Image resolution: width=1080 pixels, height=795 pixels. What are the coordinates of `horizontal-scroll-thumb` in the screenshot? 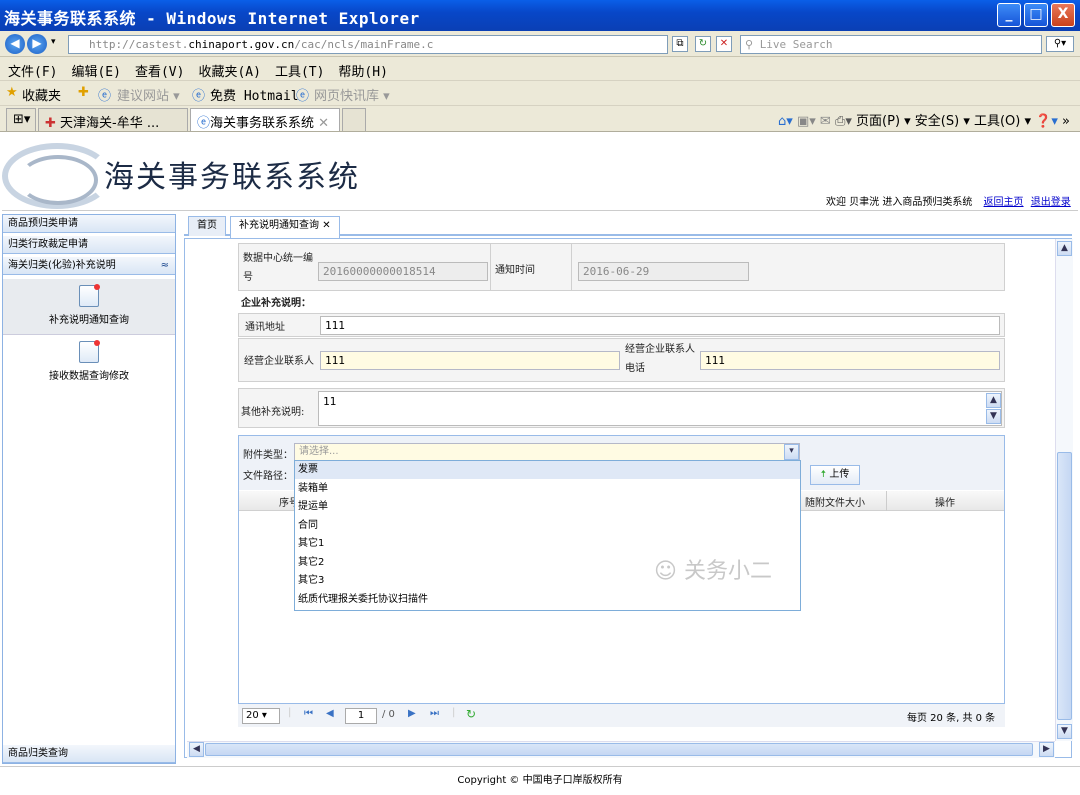 It's located at (619, 749).